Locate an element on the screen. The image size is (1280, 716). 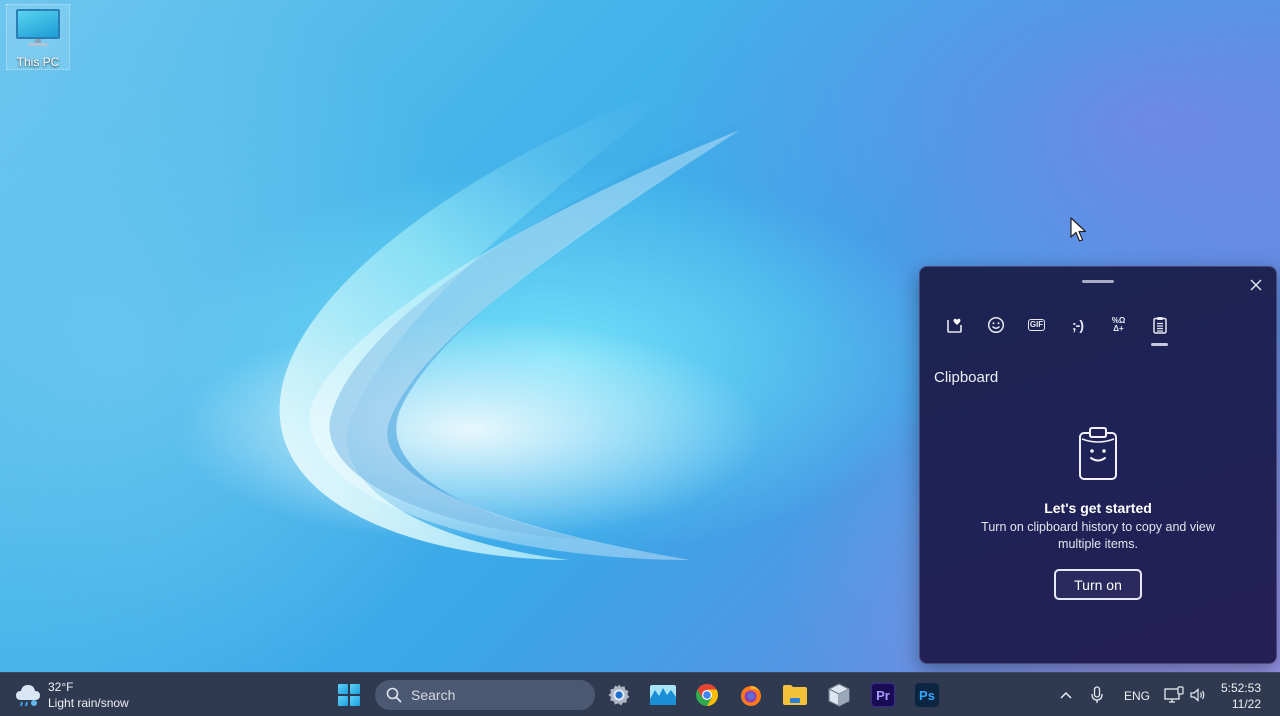
heart-square-icon is located at coordinates (954, 325).